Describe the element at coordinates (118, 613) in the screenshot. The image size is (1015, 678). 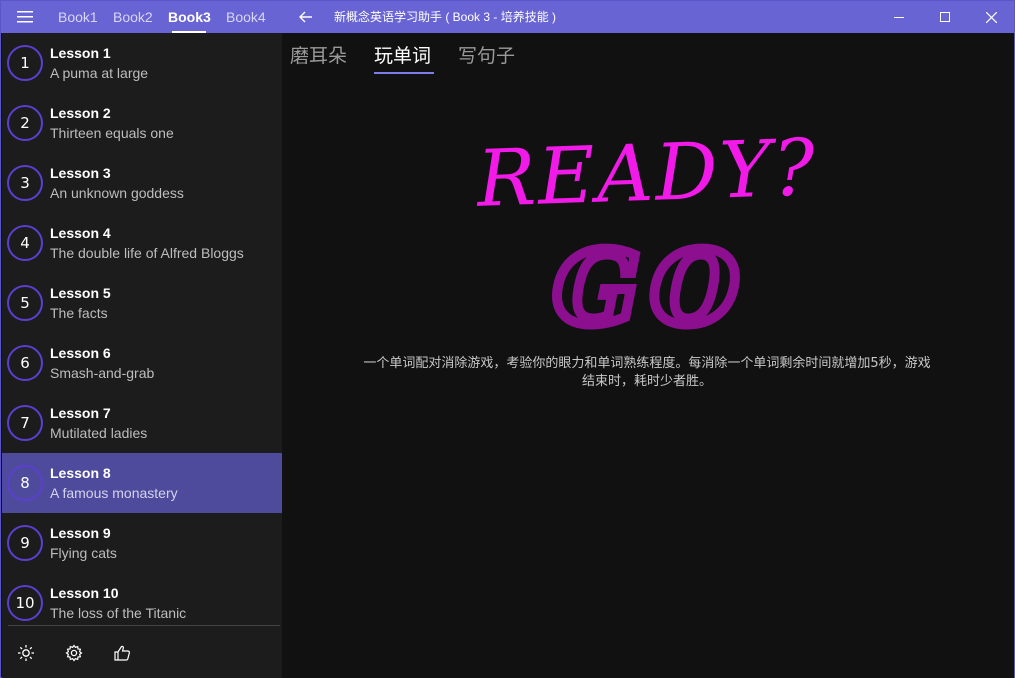
I see `lesson-subtitle: The loss of the Titanic` at that location.